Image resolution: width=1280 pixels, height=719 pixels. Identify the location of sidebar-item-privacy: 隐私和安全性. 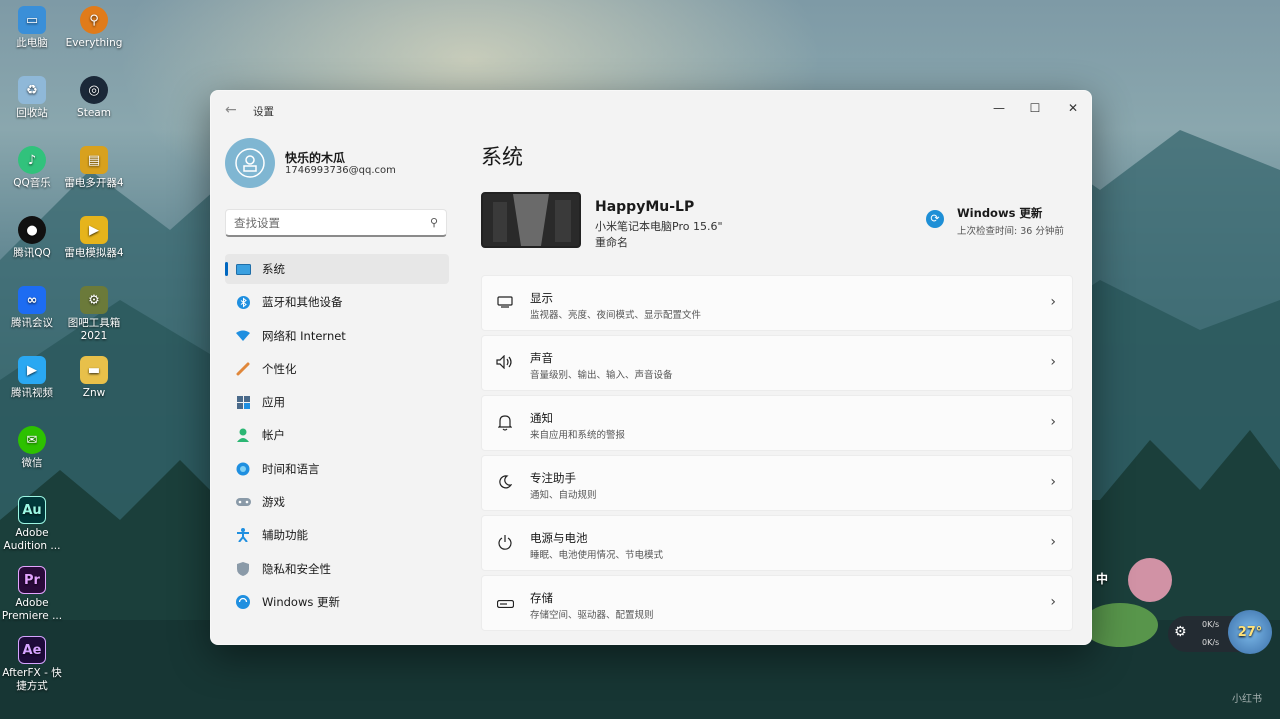
(337, 569).